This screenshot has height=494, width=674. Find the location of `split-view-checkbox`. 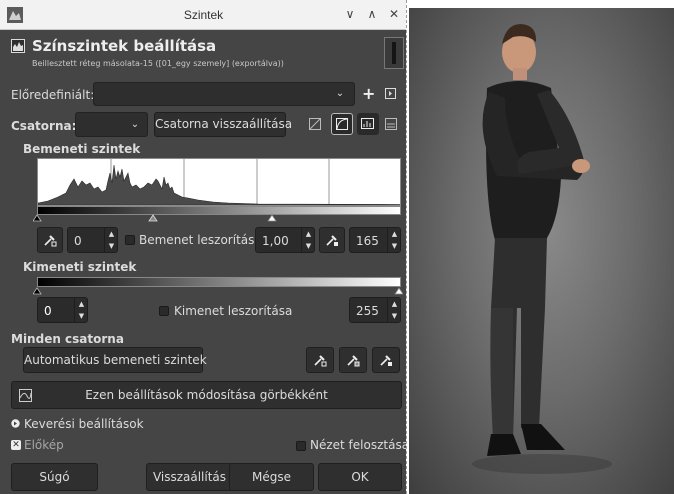

split-view-checkbox is located at coordinates (301, 446).